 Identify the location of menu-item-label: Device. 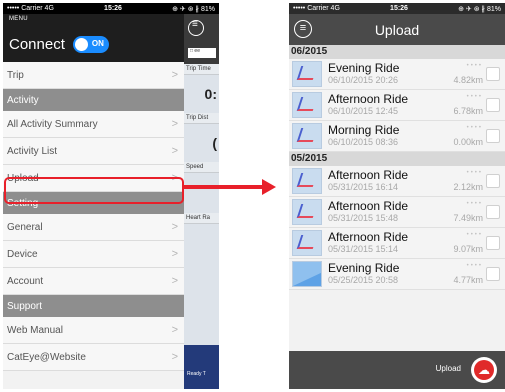
(22, 254).